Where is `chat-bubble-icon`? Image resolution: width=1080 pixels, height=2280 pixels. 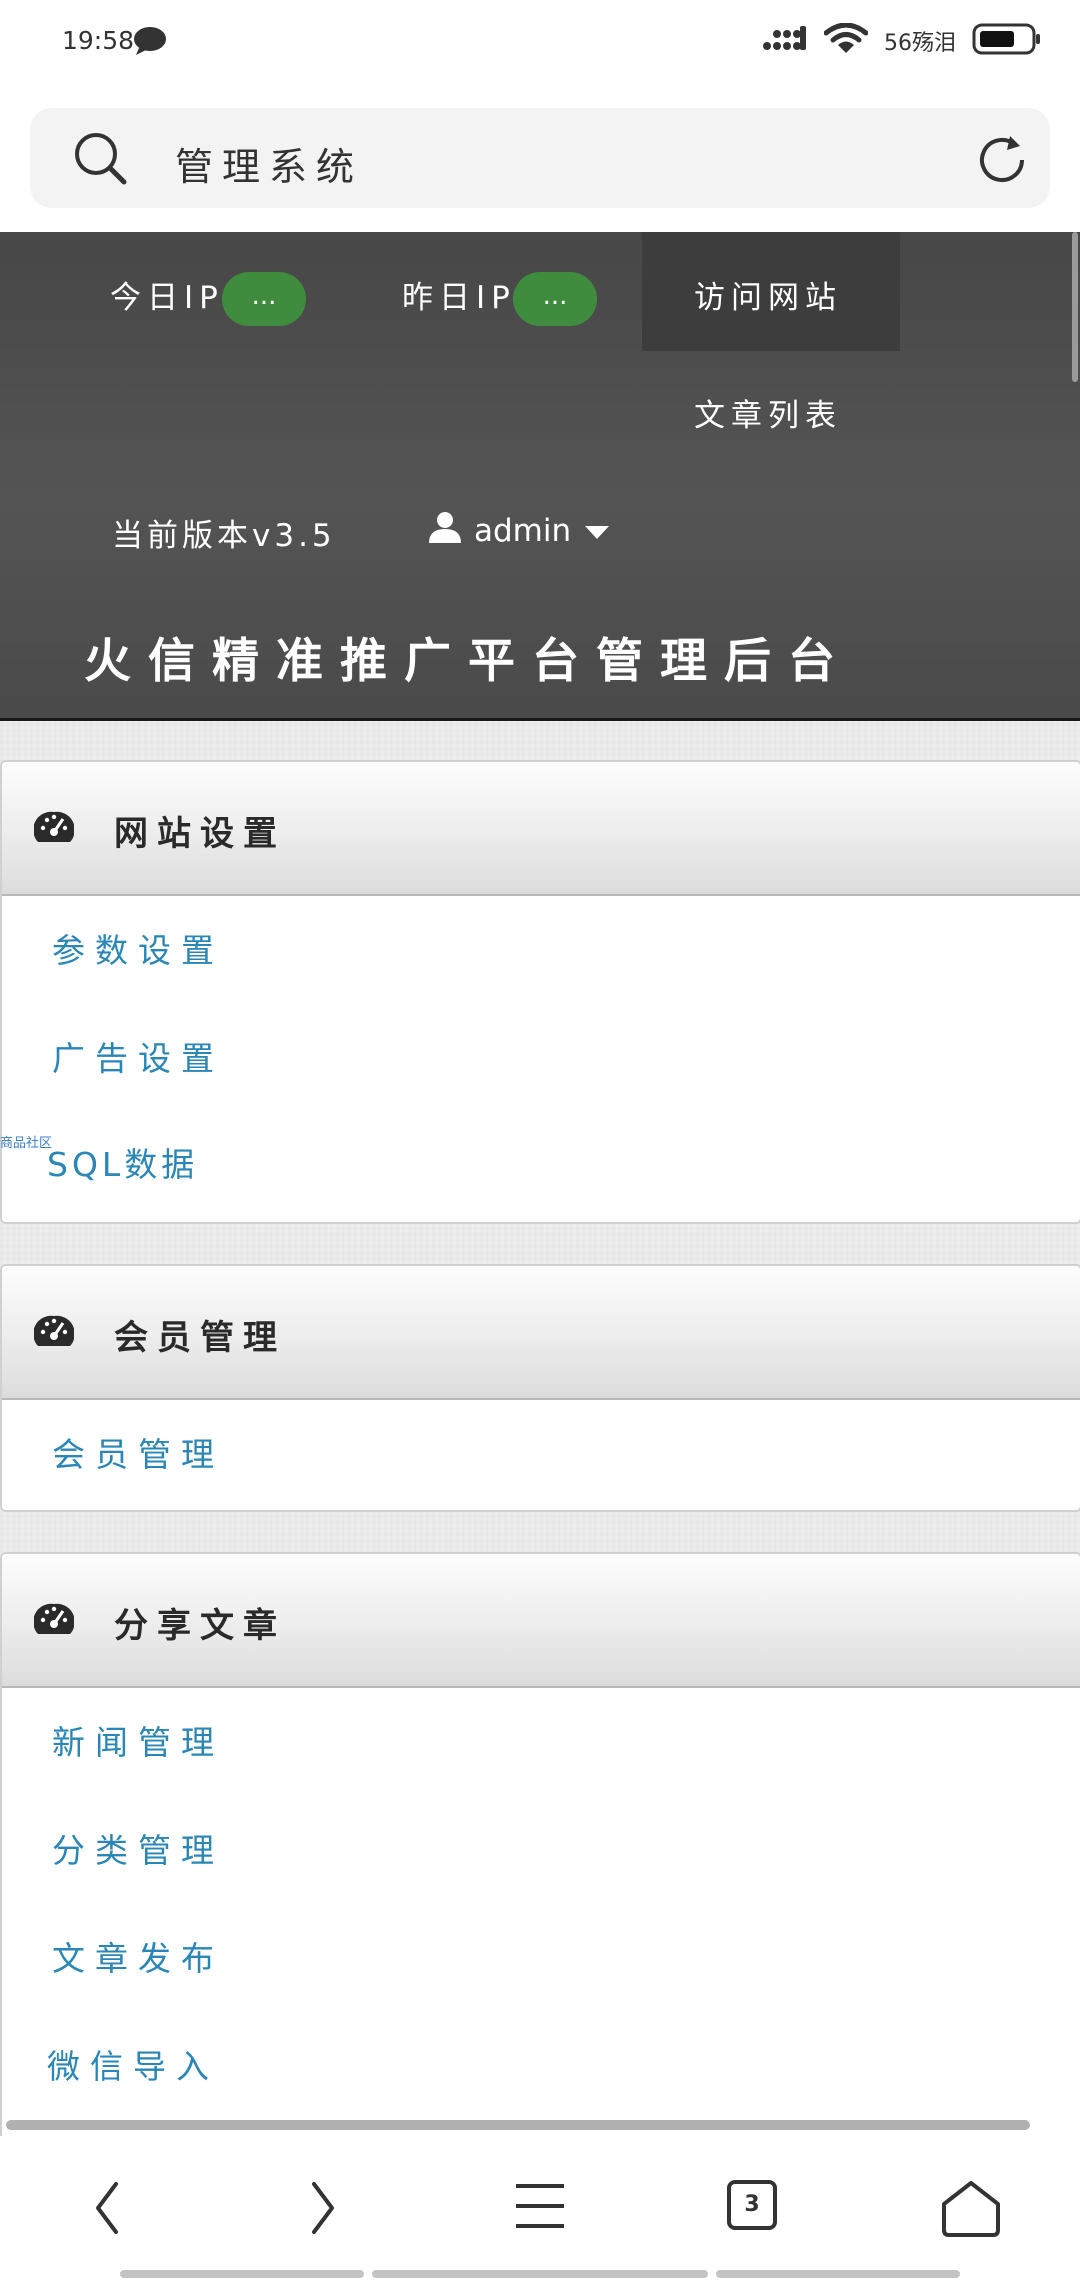 chat-bubble-icon is located at coordinates (150, 43).